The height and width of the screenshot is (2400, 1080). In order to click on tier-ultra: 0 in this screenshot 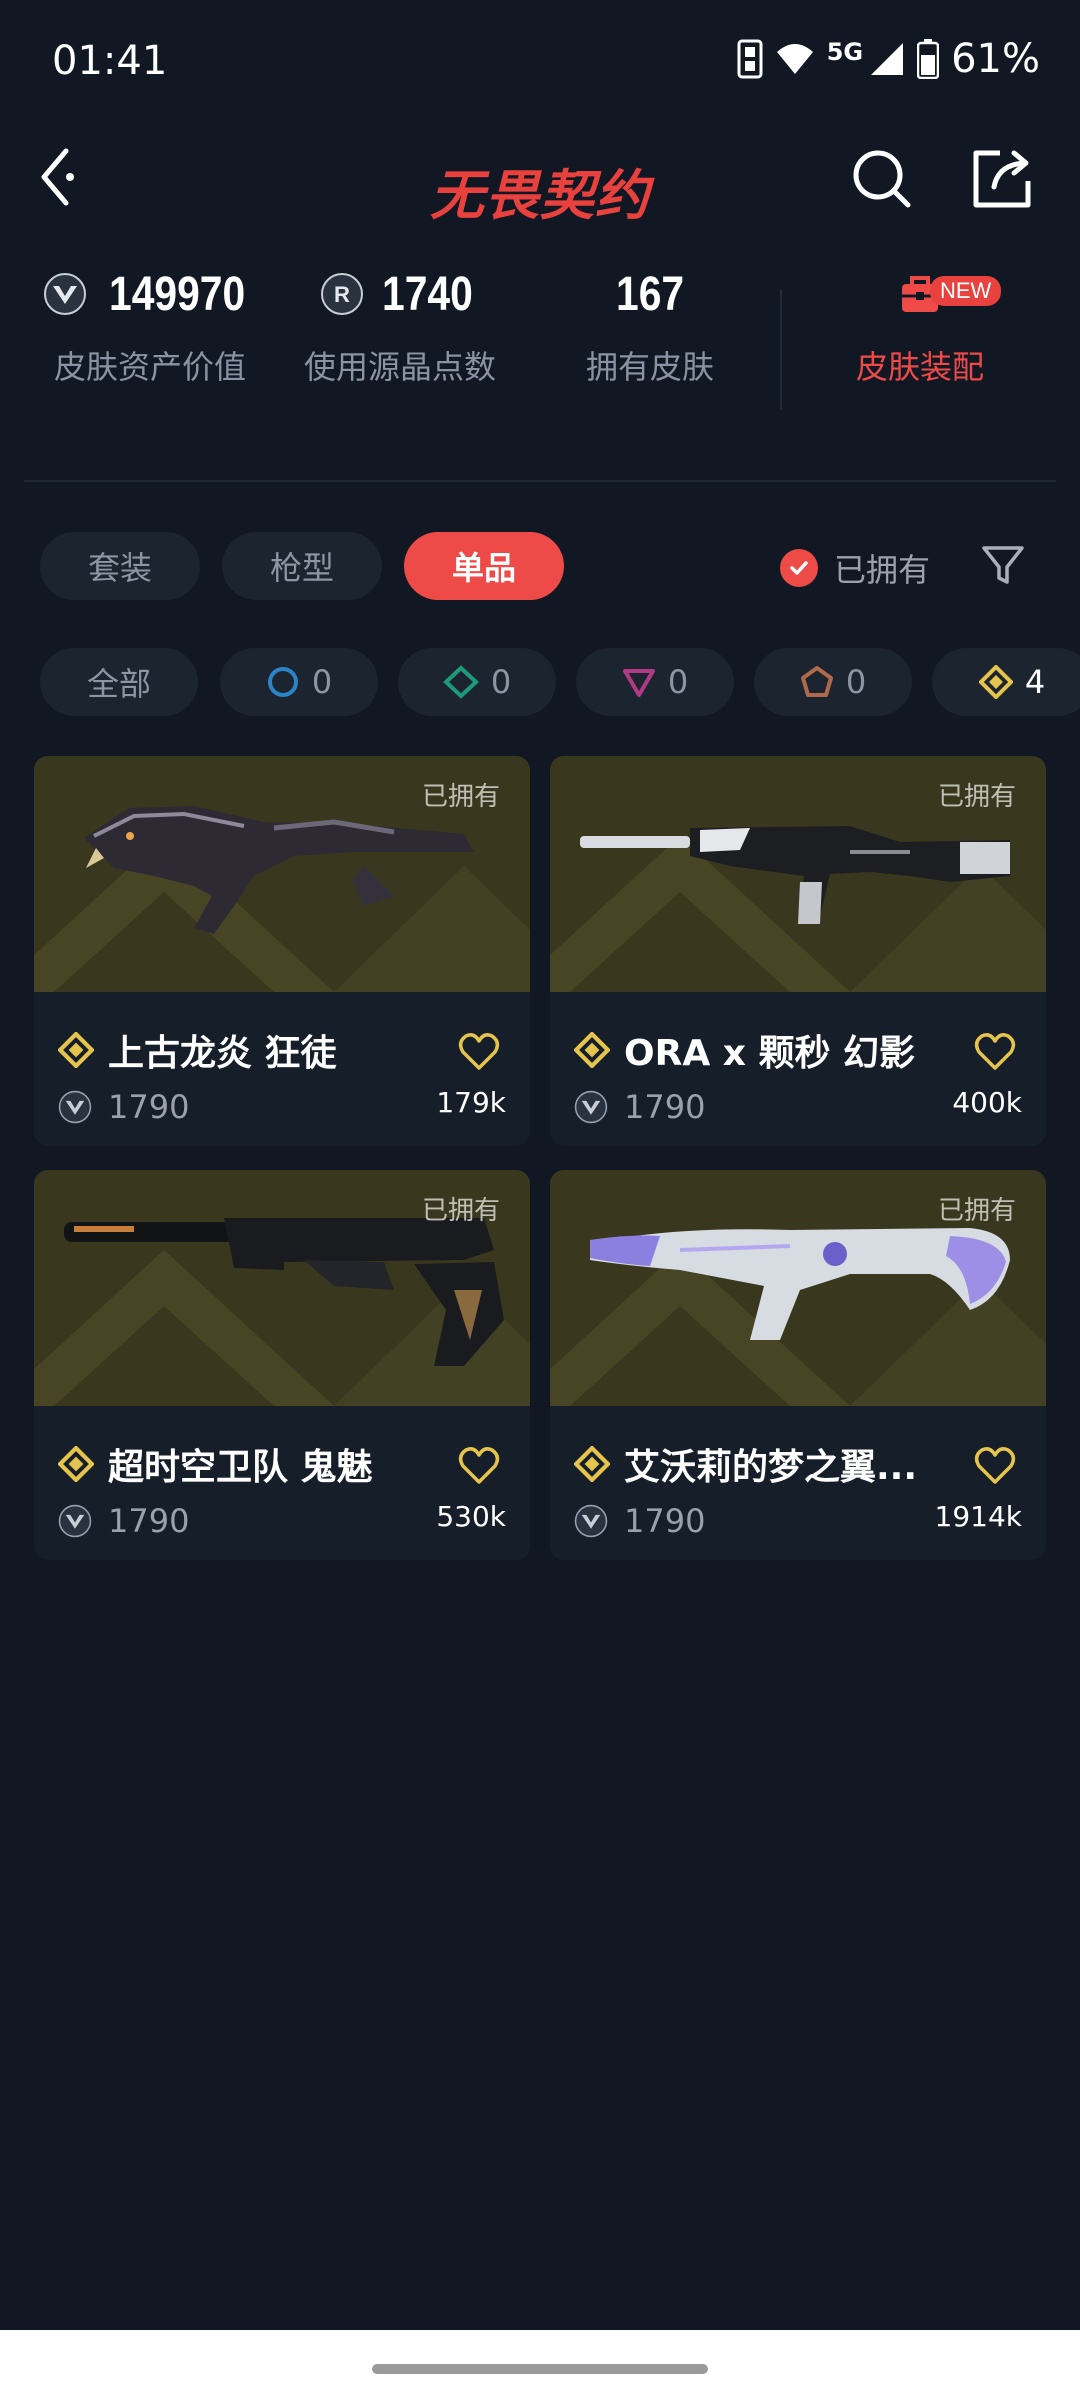, I will do `click(833, 682)`.